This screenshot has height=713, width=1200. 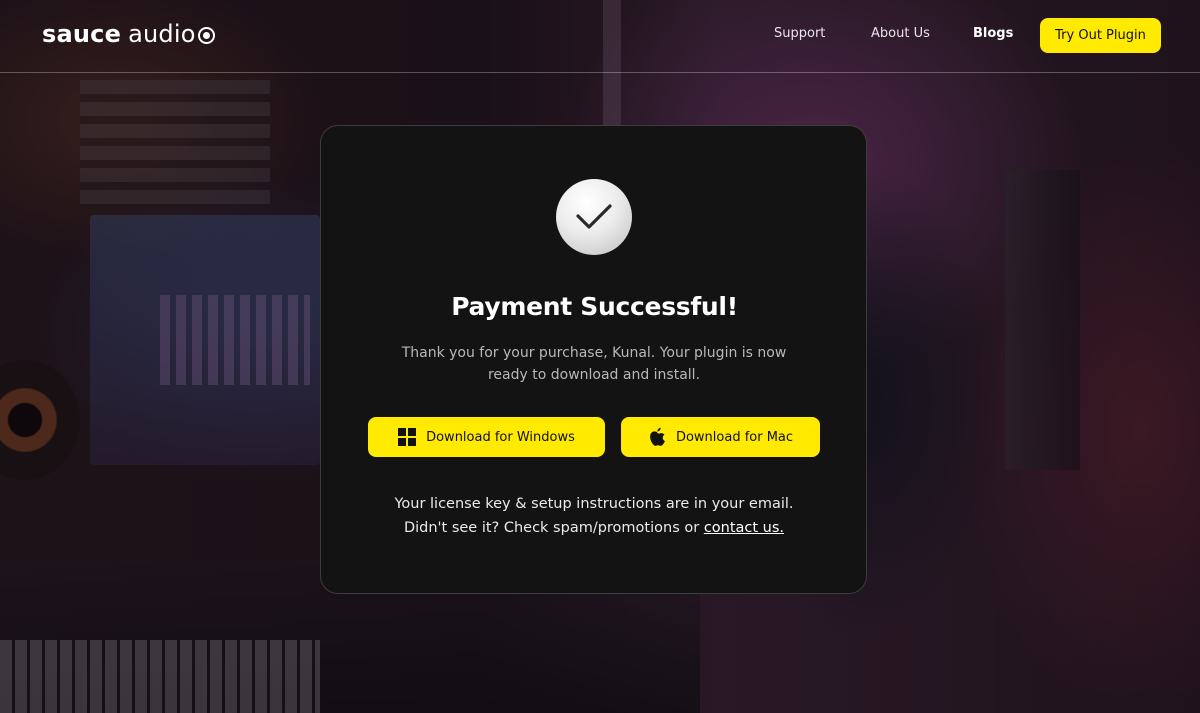 I want to click on logo-text-light: audio, so click(x=162, y=34).